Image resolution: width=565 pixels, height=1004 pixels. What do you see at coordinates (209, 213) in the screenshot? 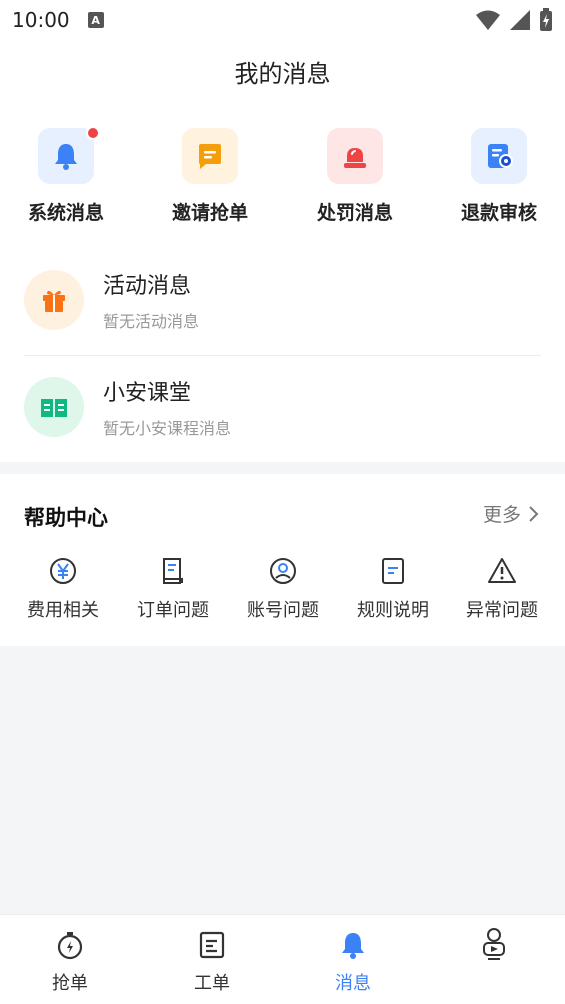
I see `quick-action-label: 邀请抢单` at bounding box center [209, 213].